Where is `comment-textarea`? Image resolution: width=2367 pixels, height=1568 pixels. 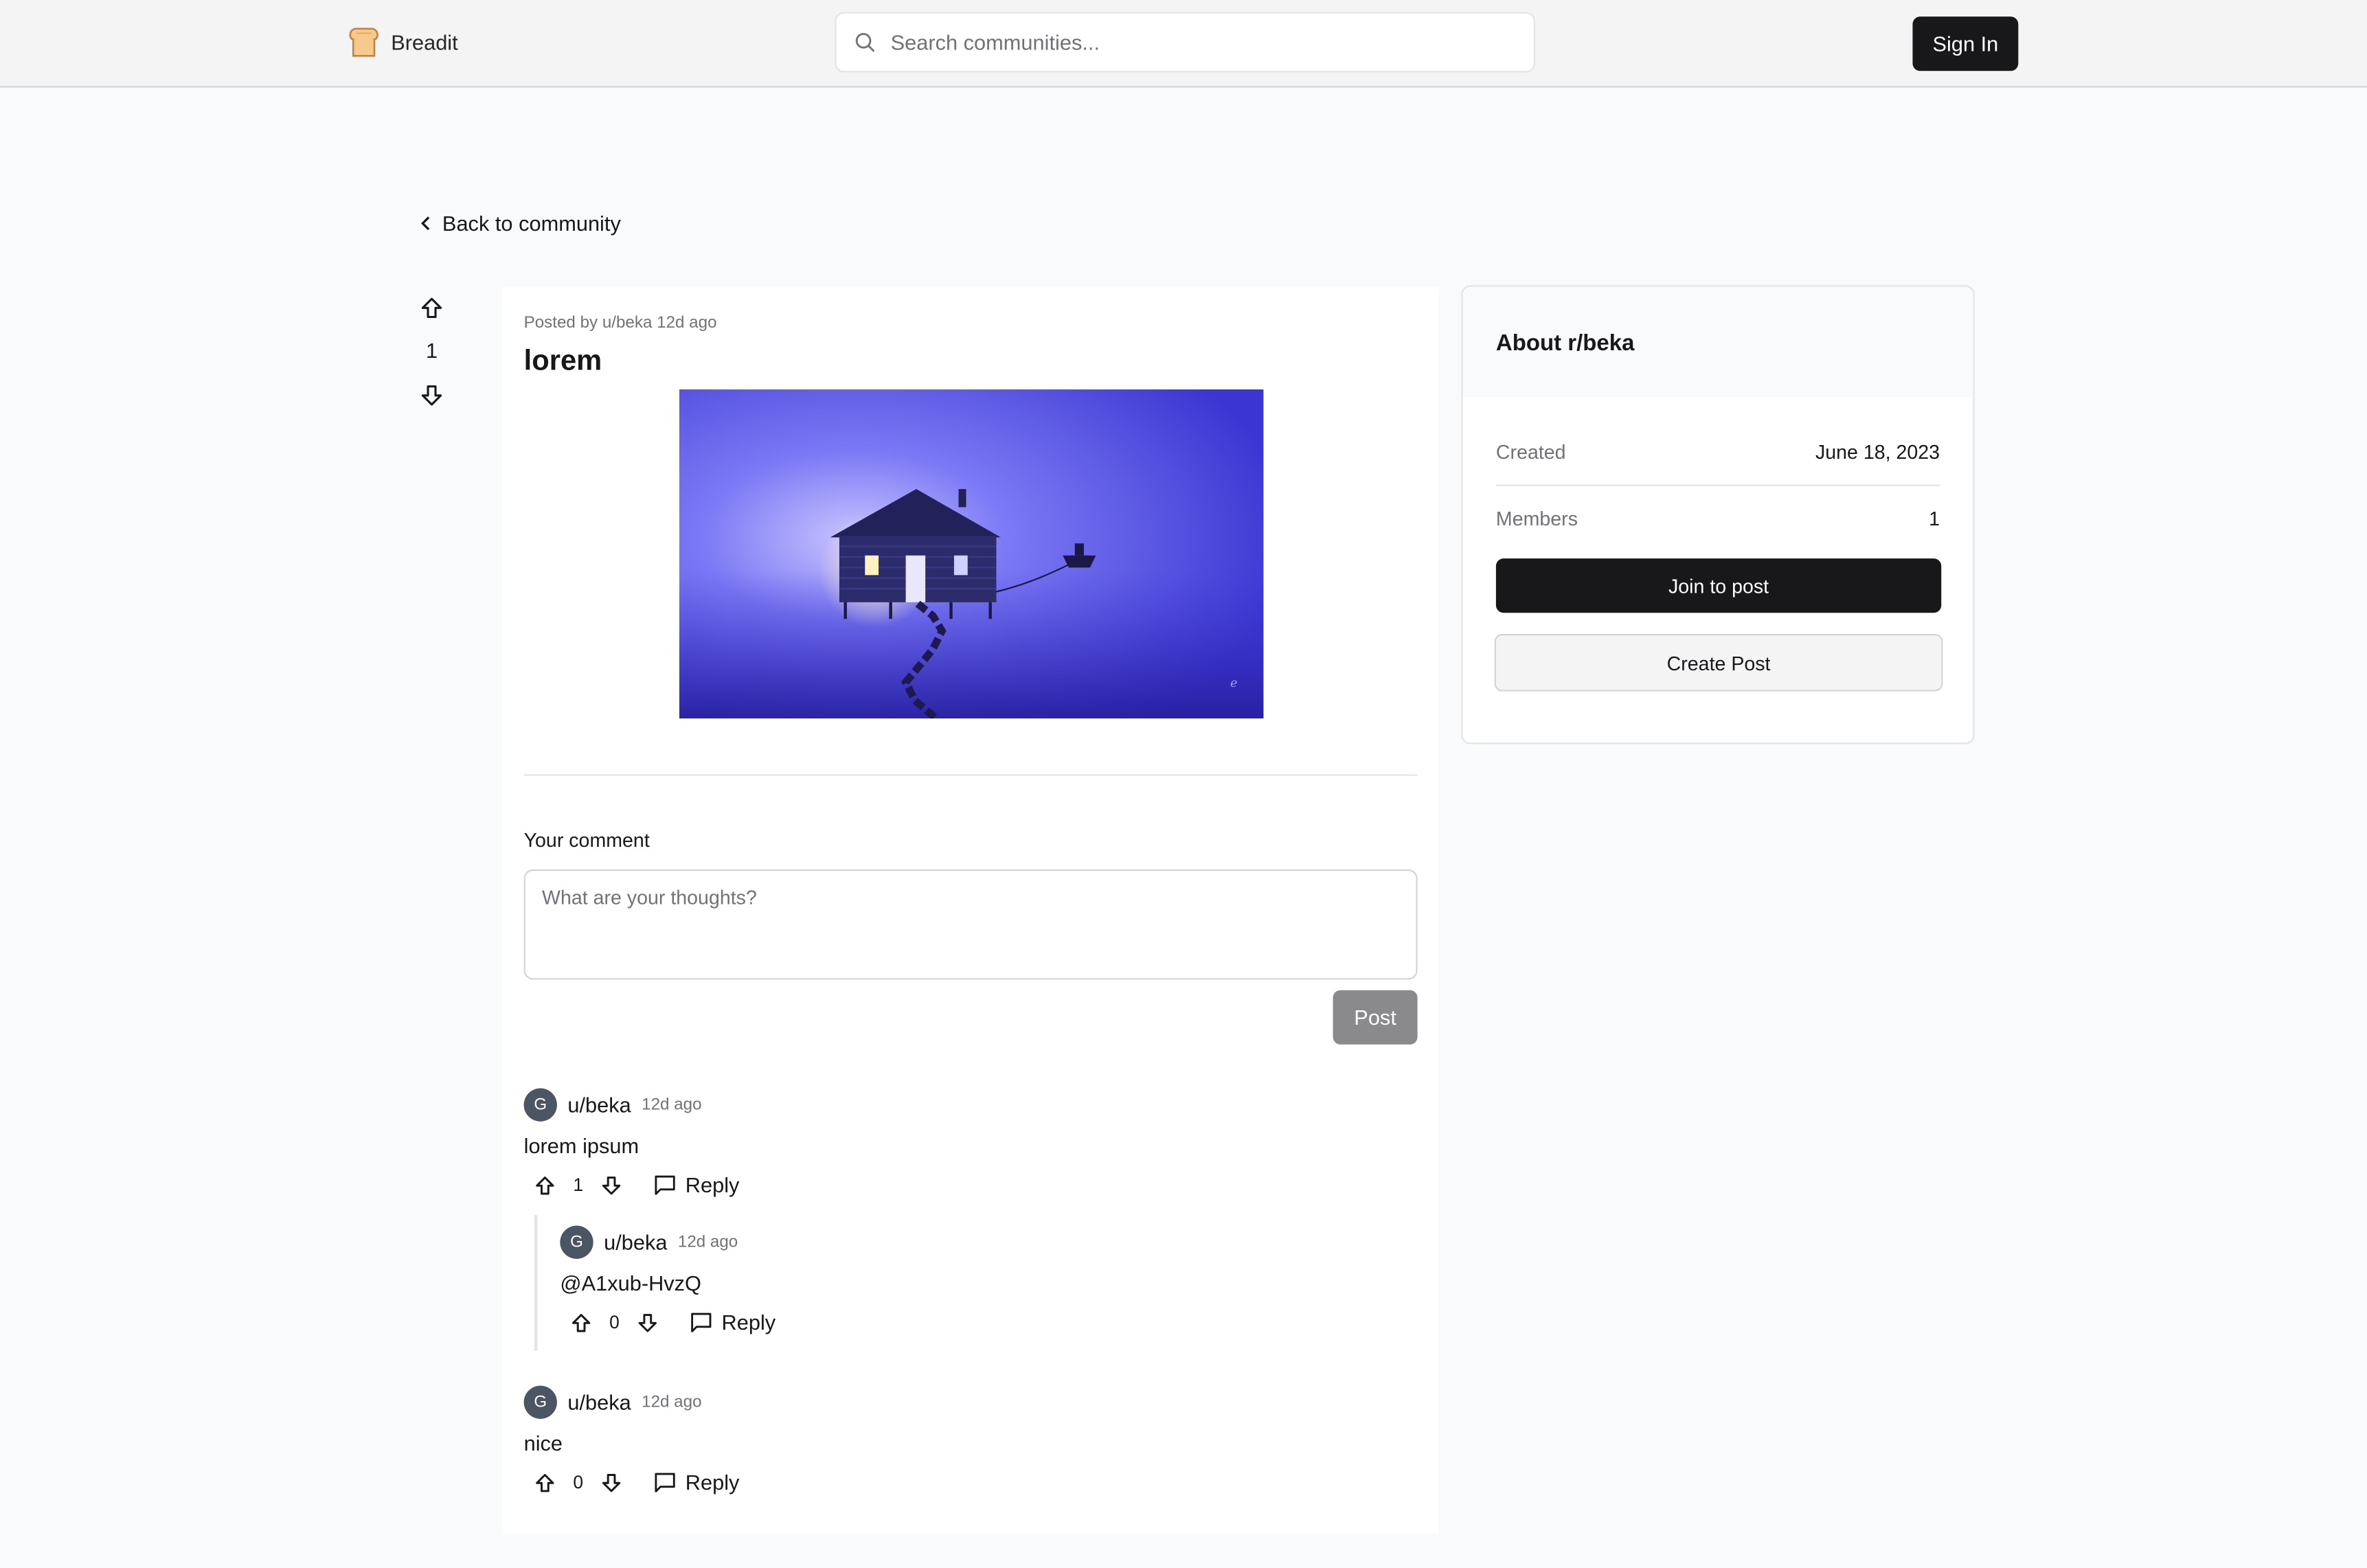
comment-textarea is located at coordinates (970, 924).